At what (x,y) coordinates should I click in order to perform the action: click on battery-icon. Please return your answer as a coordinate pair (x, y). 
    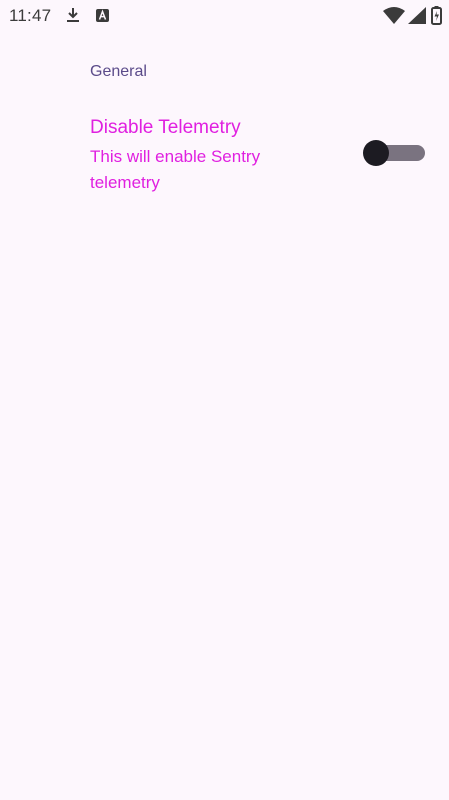
    Looking at the image, I should click on (436, 18).